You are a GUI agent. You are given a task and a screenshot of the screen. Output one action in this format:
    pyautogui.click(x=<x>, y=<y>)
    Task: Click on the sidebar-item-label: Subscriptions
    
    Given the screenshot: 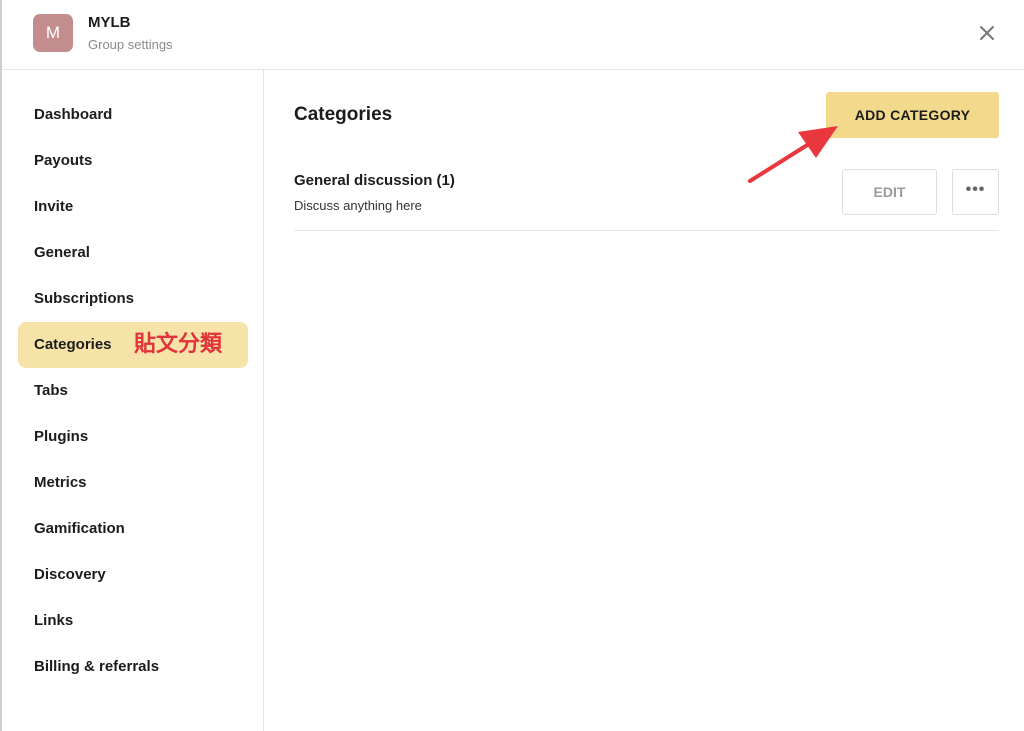 What is the action you would take?
    pyautogui.click(x=84, y=298)
    